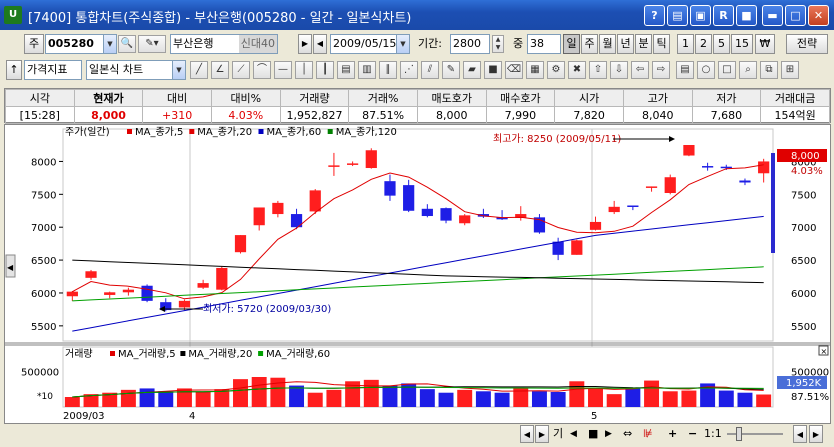  Describe the element at coordinates (607, 44) in the screenshot. I see `interval-month: 월` at that location.